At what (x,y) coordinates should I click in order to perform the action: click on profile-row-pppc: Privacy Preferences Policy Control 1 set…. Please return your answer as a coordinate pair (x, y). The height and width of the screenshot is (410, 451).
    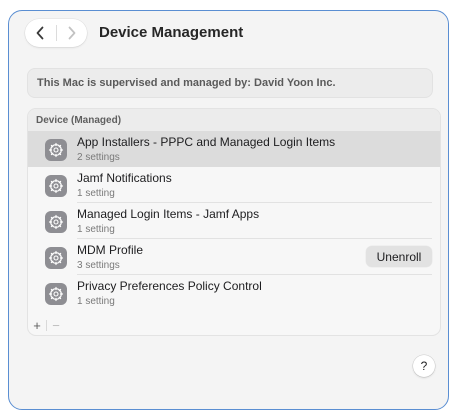
    Looking at the image, I should click on (234, 293).